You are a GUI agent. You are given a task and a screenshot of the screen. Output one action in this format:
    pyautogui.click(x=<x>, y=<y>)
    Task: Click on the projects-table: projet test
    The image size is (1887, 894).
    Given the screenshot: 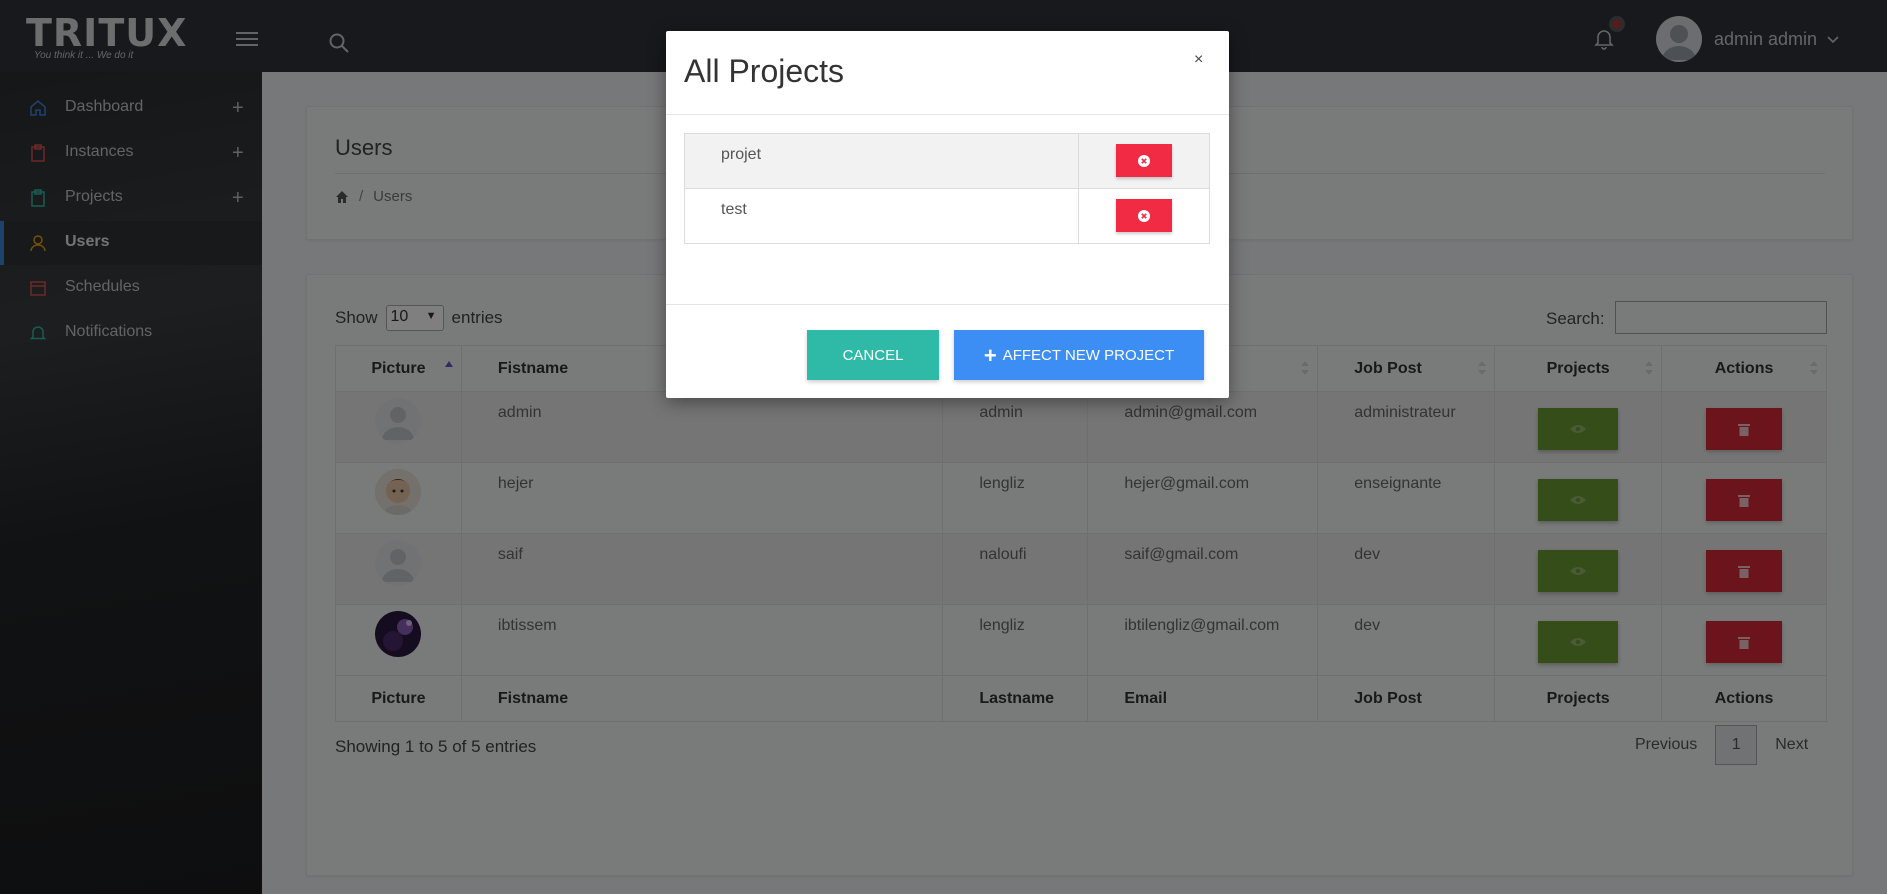 What is the action you would take?
    pyautogui.click(x=946, y=188)
    